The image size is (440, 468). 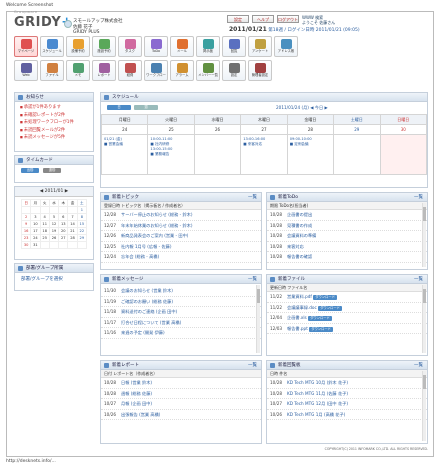 What do you see at coordinates (260, 70) in the screenshot?
I see `app-icon-button: 管理者設定` at bounding box center [260, 70].